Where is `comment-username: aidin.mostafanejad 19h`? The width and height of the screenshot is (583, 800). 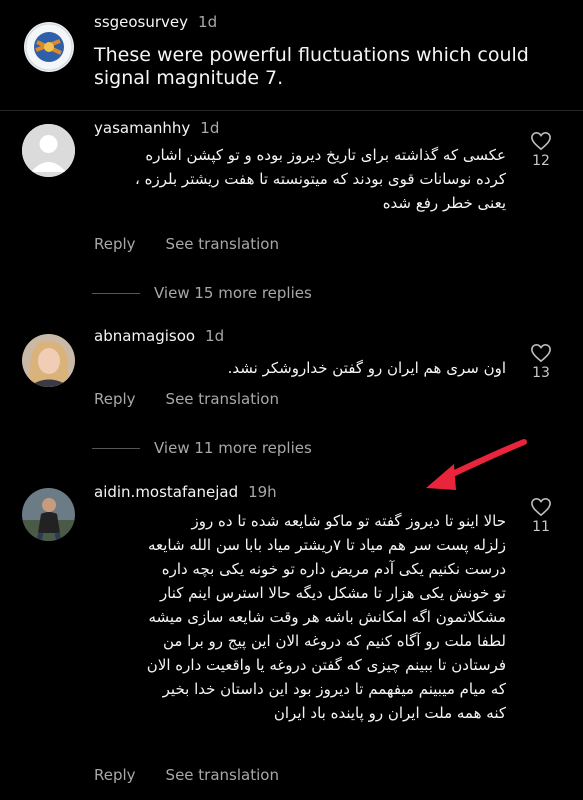 comment-username: aidin.mostafanejad 19h is located at coordinates (185, 492).